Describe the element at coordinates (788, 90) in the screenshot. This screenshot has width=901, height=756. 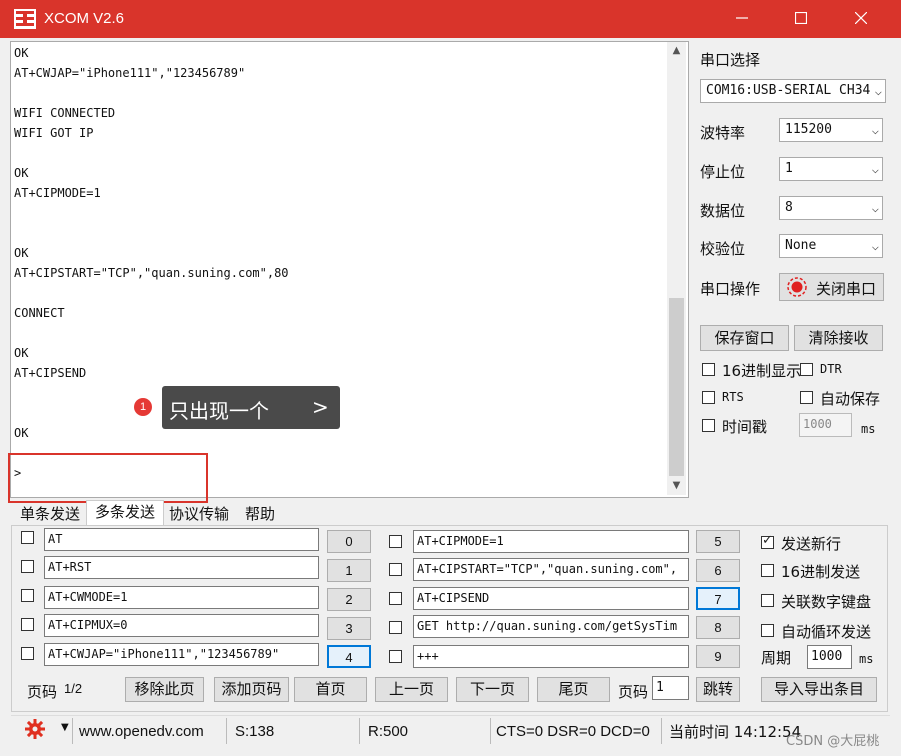
I see `port-value: COM16:USB-SERIAL CH34` at that location.